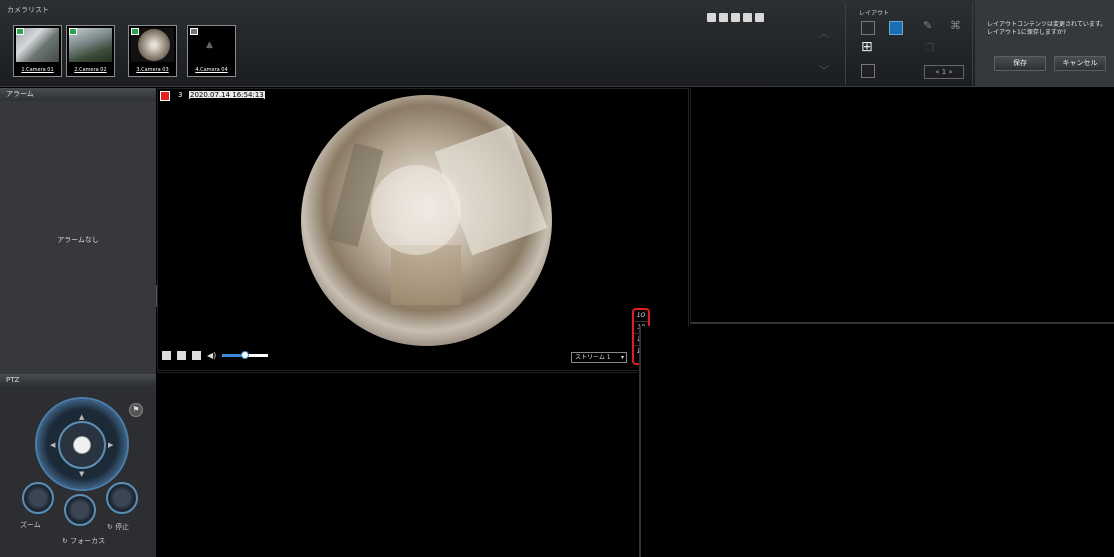  I want to click on layout-title: レイアウト, so click(874, 13).